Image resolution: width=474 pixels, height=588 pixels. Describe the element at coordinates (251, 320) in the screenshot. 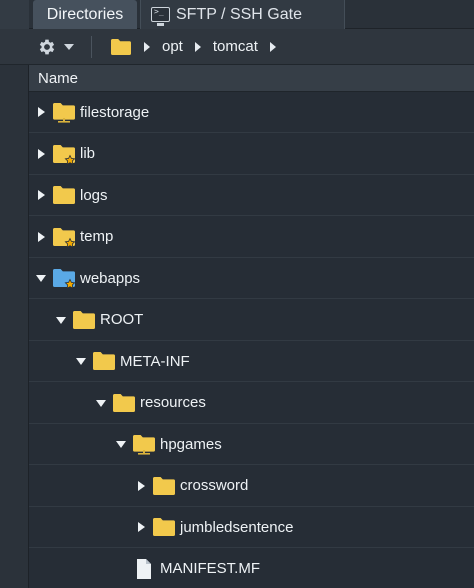

I see `tree-row: ROOT` at that location.